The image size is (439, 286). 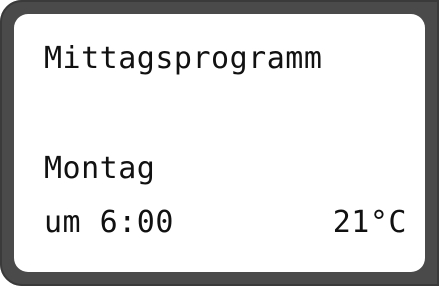 I want to click on program-title: Mittagsprogramm, so click(x=183, y=58).